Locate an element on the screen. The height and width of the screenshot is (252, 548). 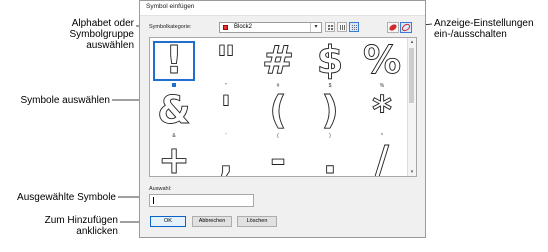
ok-button: OK is located at coordinates (168, 221).